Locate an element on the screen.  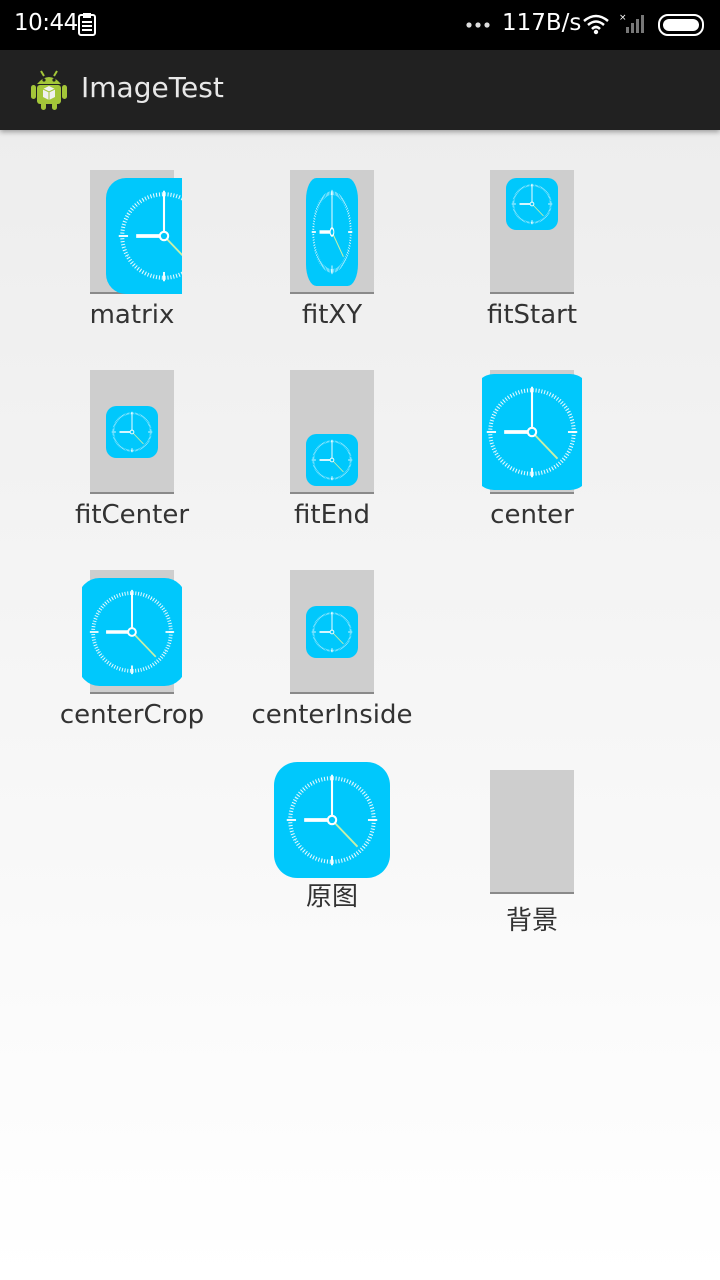
label-centerinside: centerInside is located at coordinates (332, 715).